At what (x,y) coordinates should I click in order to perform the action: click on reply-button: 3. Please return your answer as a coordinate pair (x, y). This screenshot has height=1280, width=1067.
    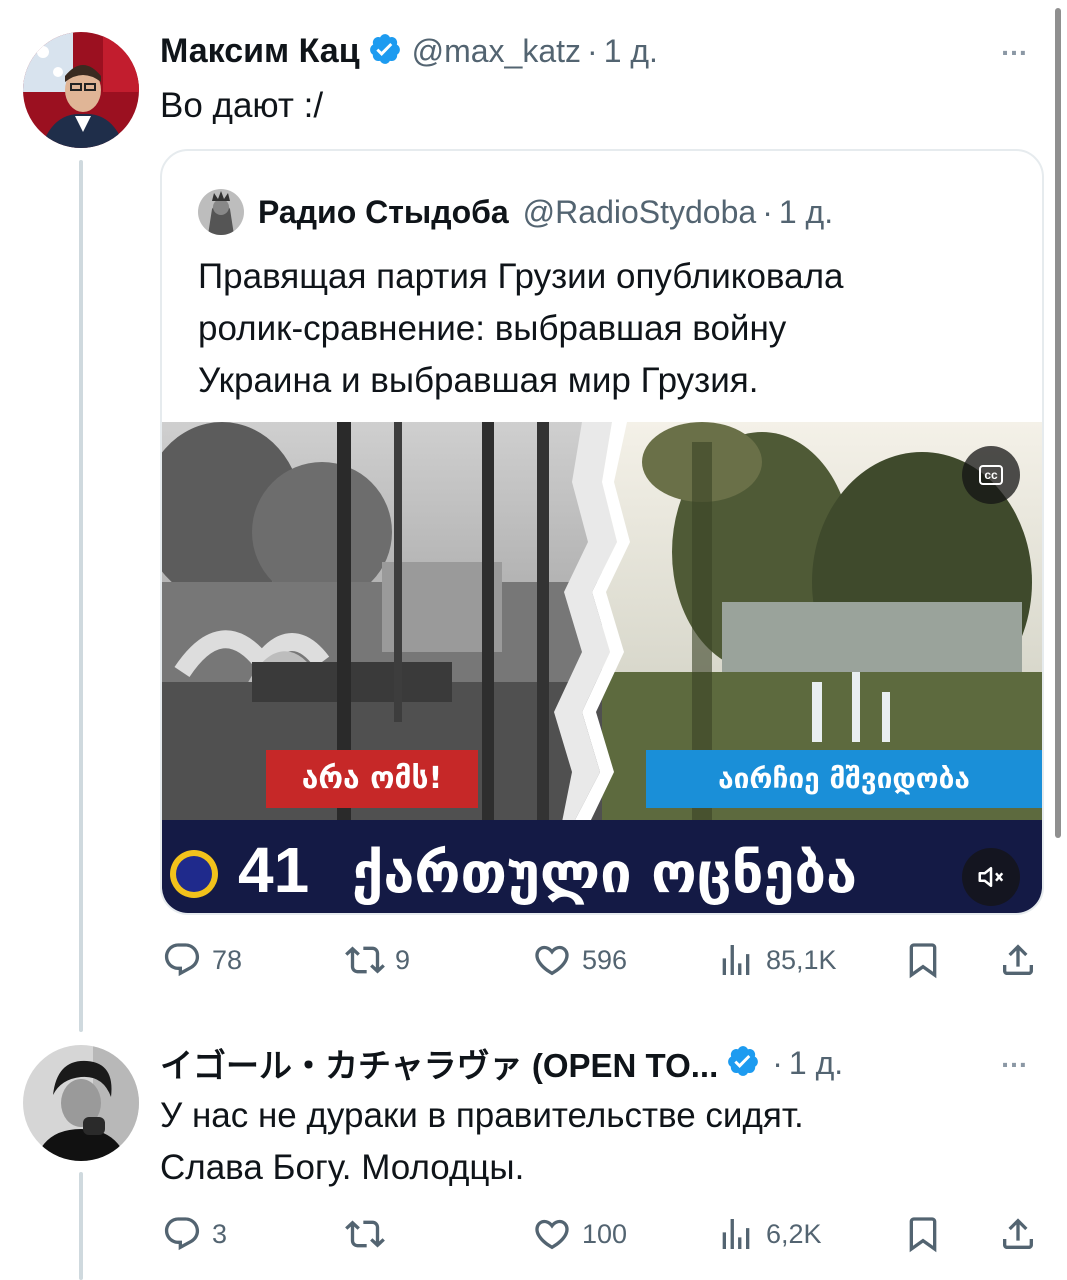
    Looking at the image, I should click on (194, 1234).